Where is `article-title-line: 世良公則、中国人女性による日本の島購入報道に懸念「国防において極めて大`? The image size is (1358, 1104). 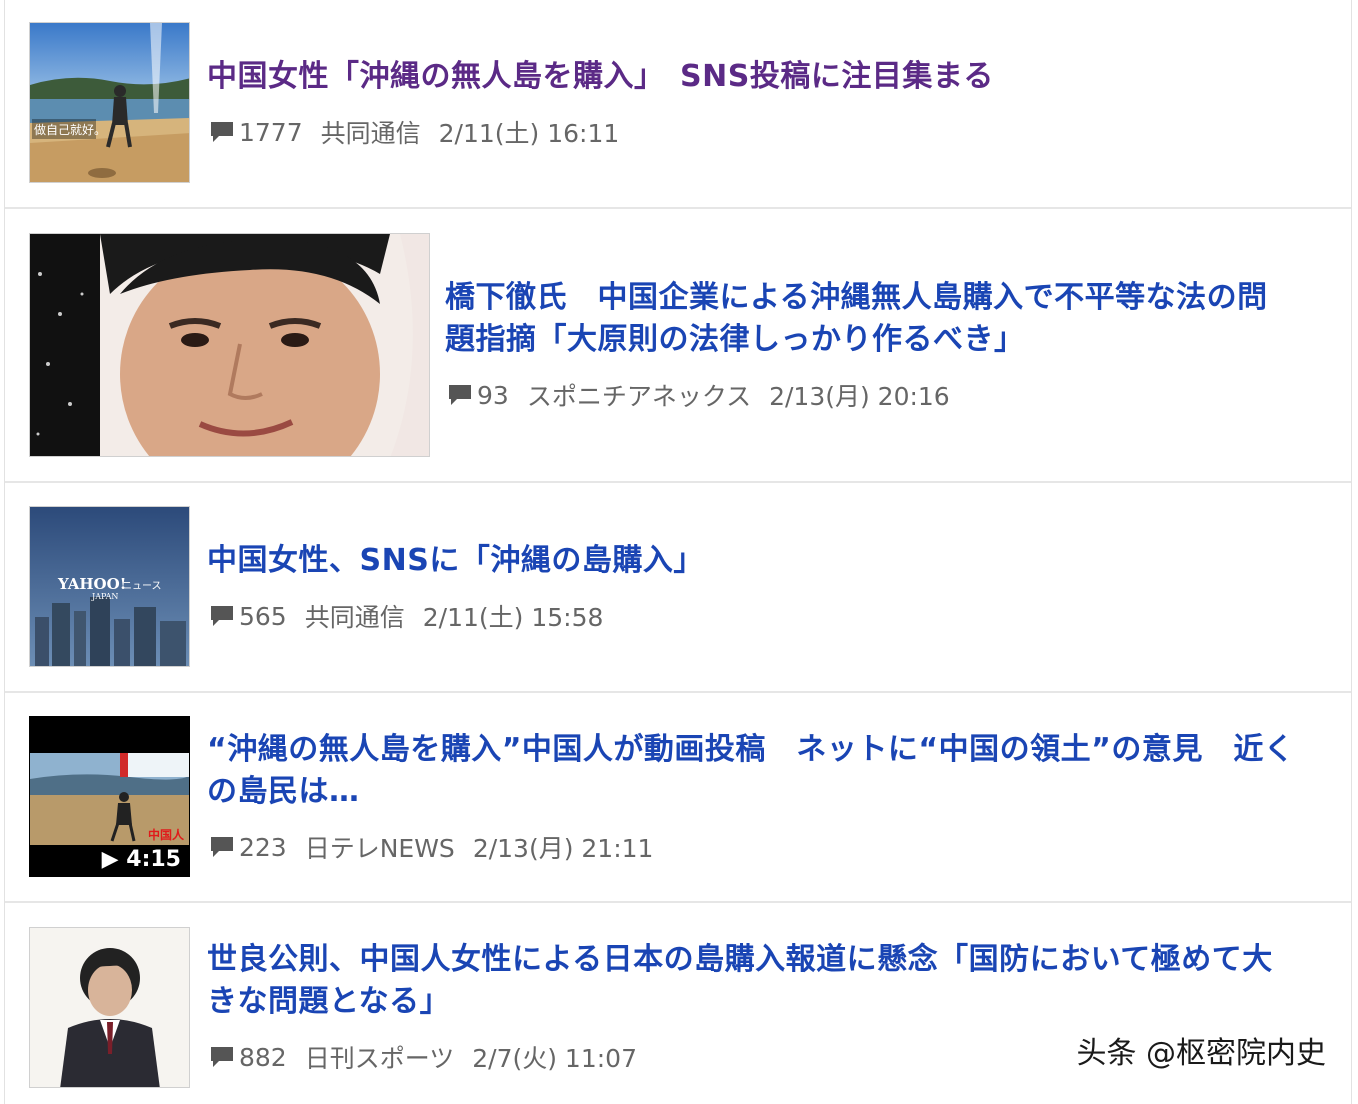
article-title-line: 世良公則、中国人女性による日本の島購入報道に懸念「国防において極めて大 is located at coordinates (740, 959).